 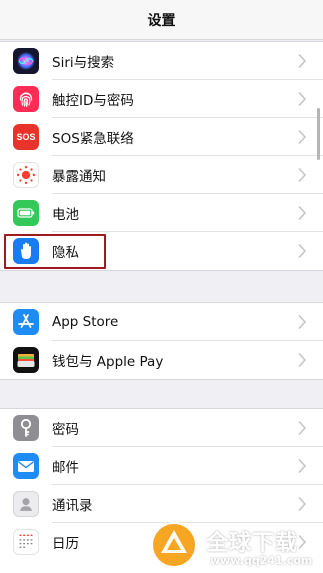 What do you see at coordinates (65, 468) in the screenshot?
I see `settings-row-label: 邮件` at bounding box center [65, 468].